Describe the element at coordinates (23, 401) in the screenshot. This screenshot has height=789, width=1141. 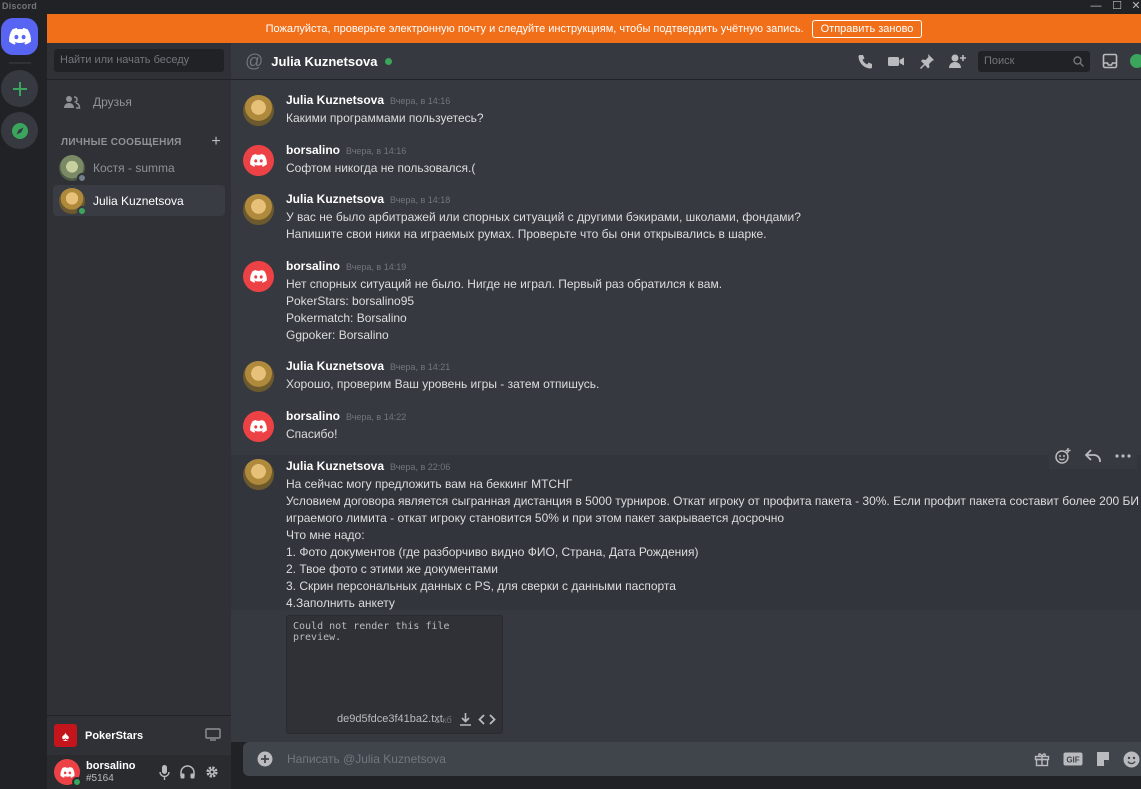
I see `server-rail` at that location.